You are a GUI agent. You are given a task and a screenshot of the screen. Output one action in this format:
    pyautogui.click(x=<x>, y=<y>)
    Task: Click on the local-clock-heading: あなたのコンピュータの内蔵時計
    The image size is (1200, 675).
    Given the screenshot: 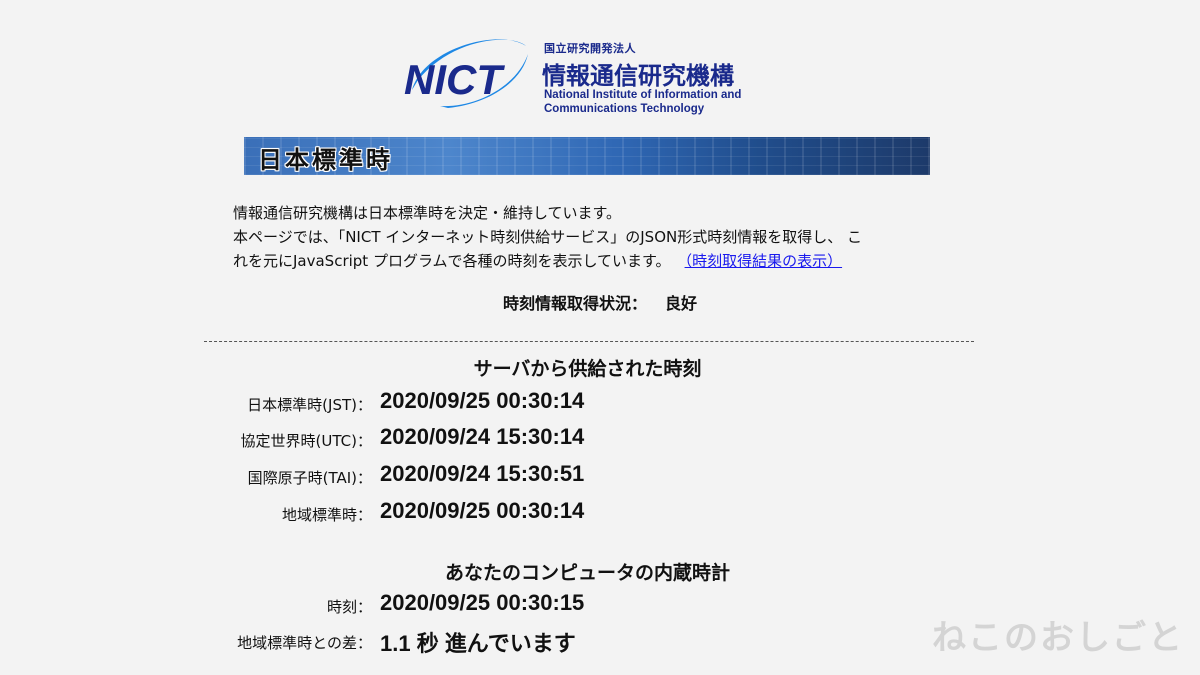 What is the action you would take?
    pyautogui.click(x=587, y=573)
    